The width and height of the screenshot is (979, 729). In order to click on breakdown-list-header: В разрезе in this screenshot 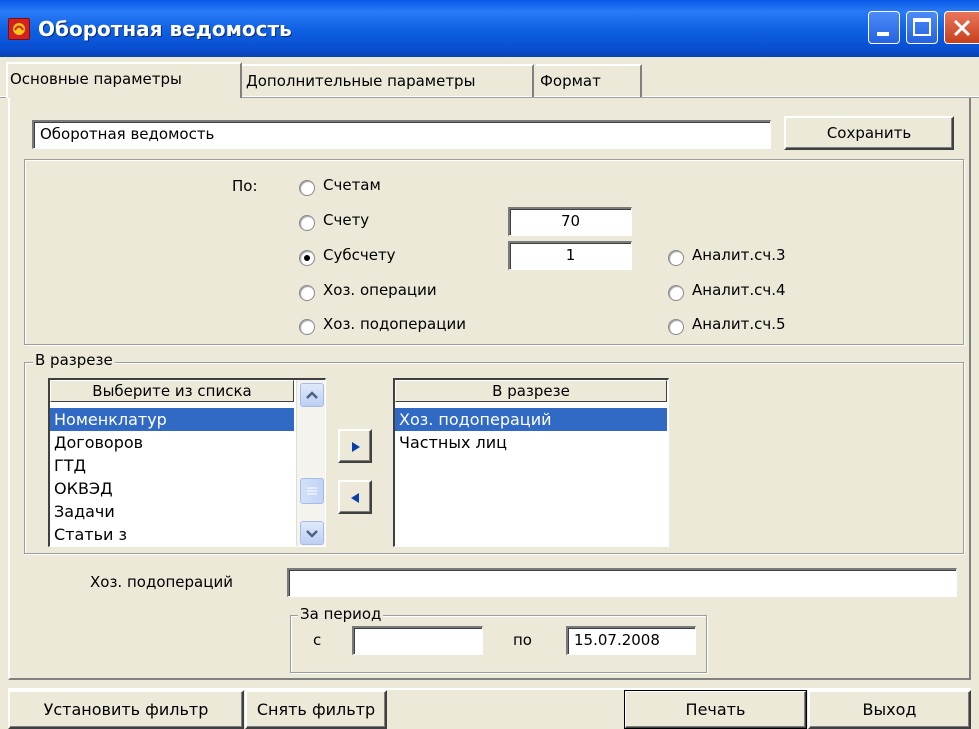, I will do `click(531, 391)`.